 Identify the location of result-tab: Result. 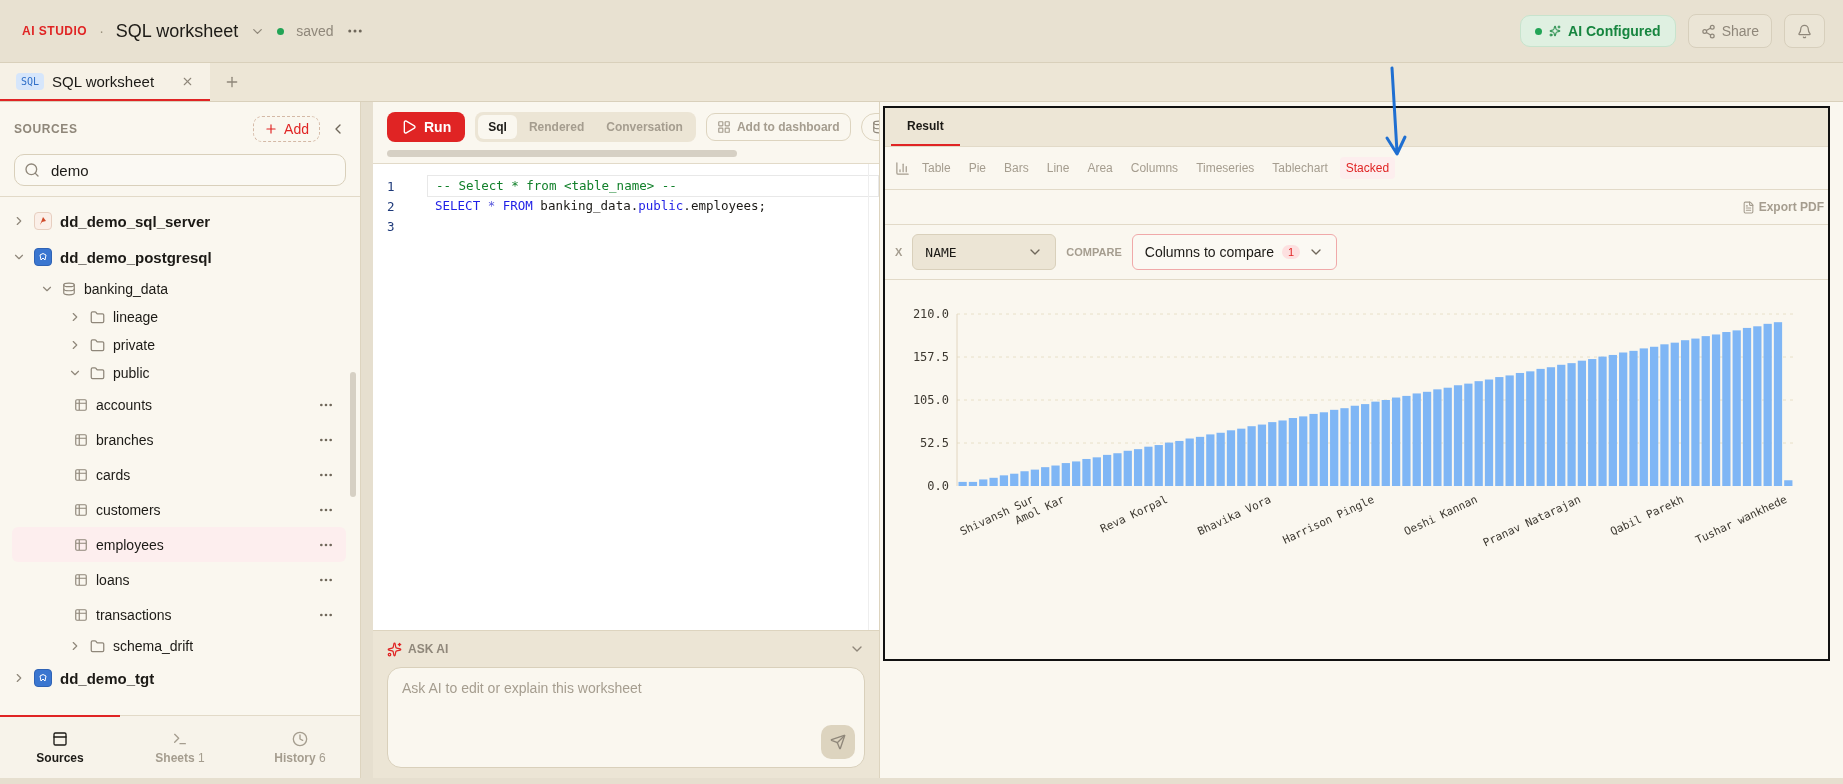
(925, 127).